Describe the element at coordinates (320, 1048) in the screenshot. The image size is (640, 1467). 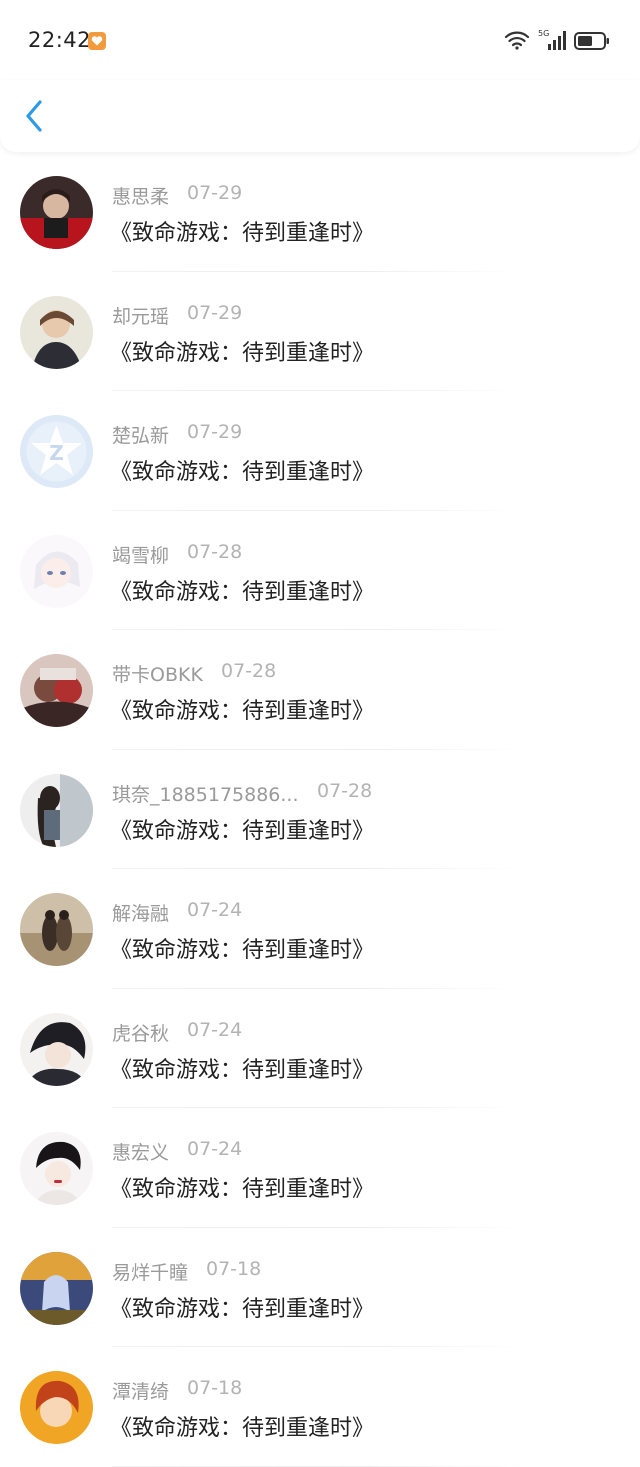
I see `list-item: 虎谷秋 07-24 《致命游戏：待到重逢时》` at that location.